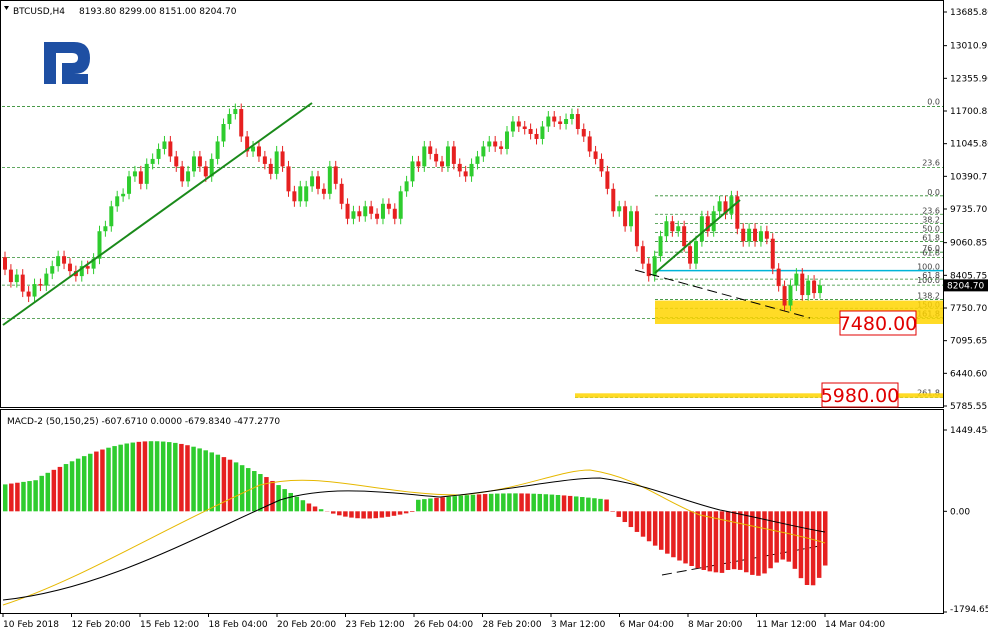  I want to click on fib-wide-label: 23.6, so click(931, 163).